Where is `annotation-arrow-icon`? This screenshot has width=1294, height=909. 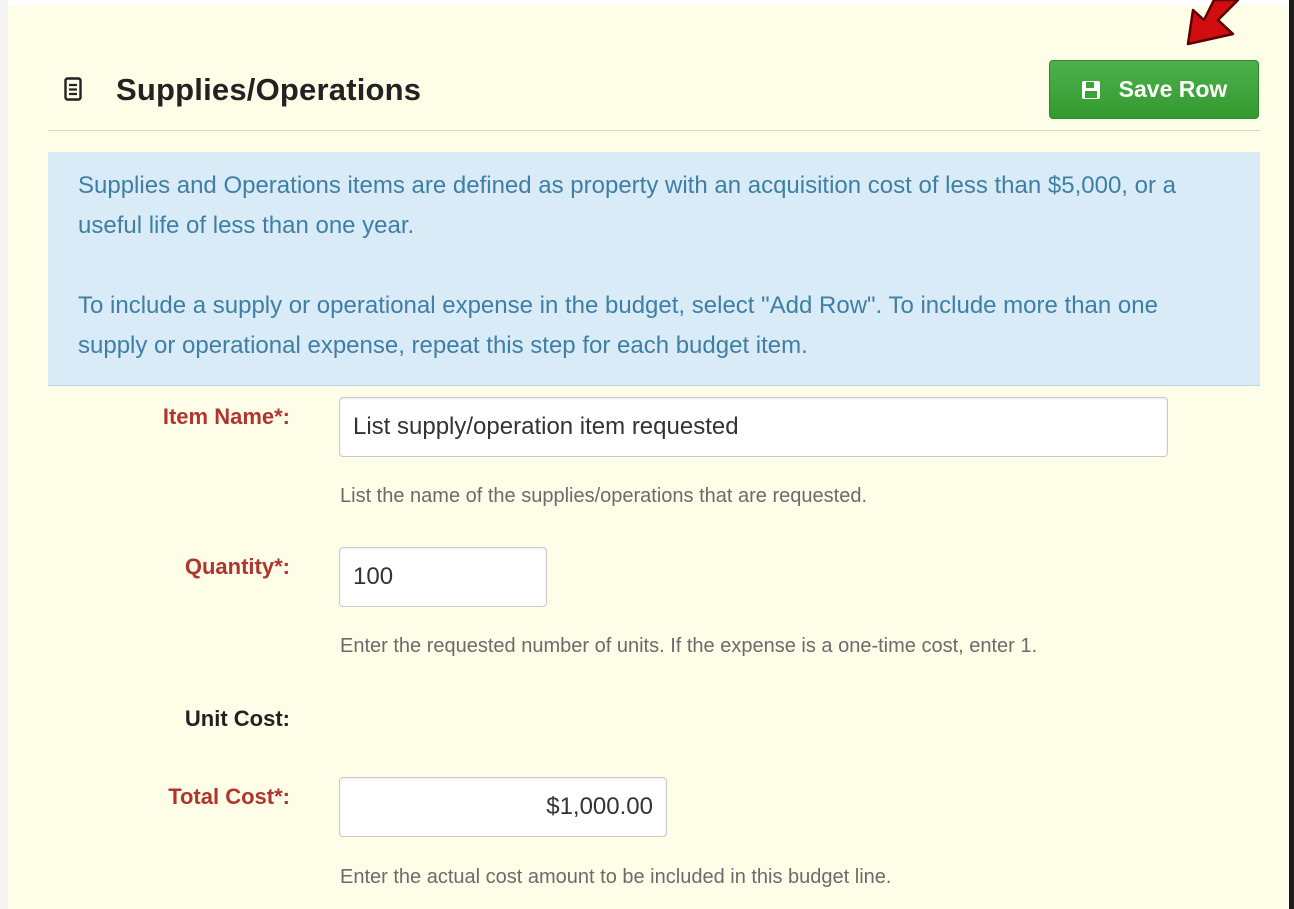
annotation-arrow-icon is located at coordinates (1213, 23).